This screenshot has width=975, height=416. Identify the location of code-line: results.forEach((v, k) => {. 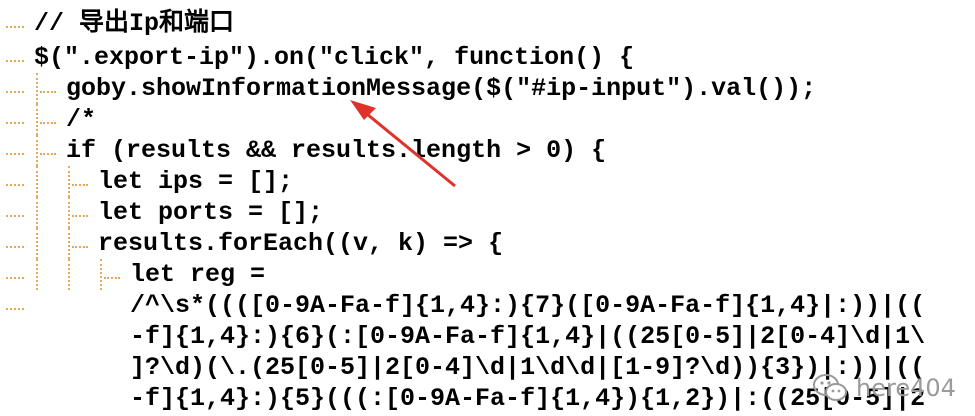
(487, 243).